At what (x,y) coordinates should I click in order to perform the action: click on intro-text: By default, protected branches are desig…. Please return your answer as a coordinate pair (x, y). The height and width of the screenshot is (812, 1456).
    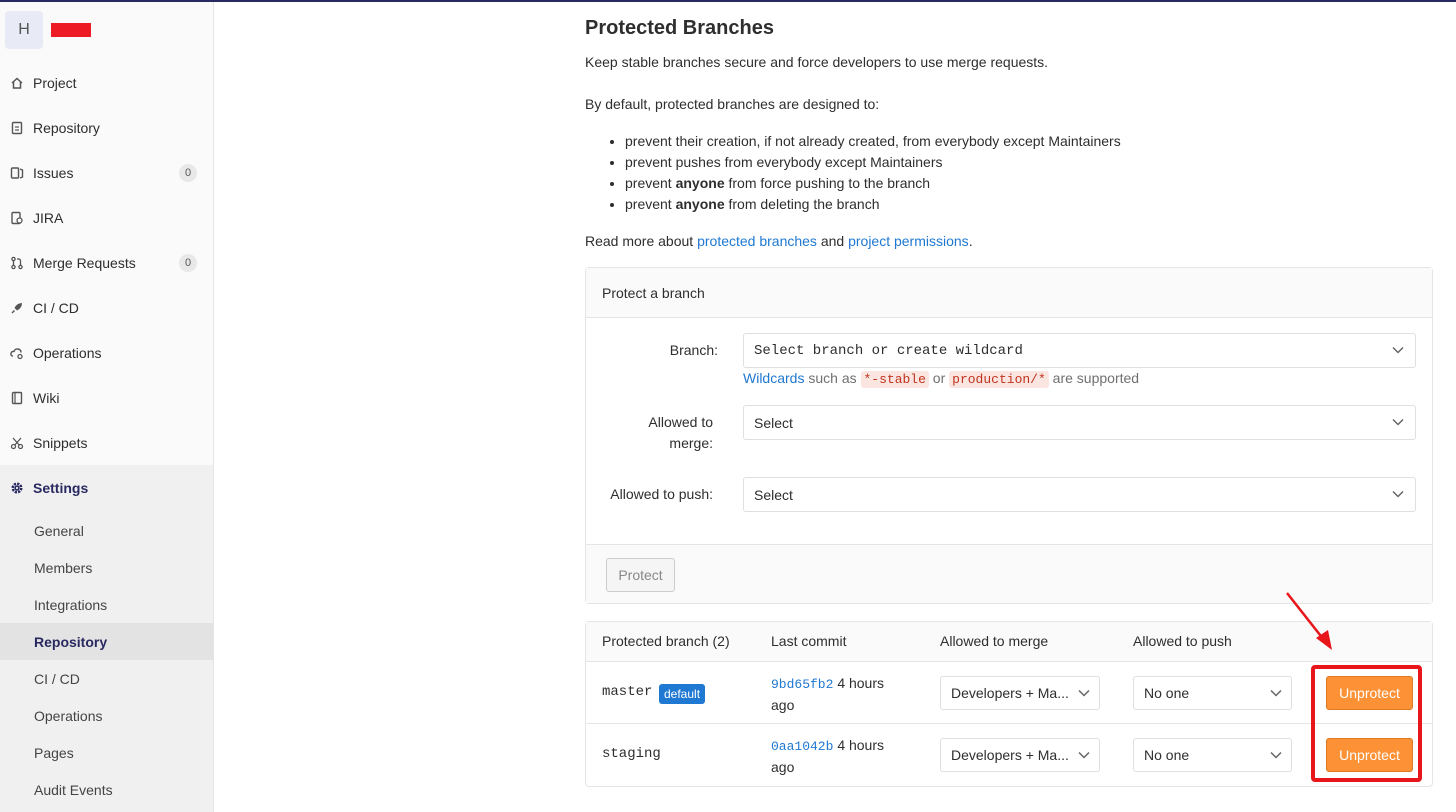
    Looking at the image, I should click on (732, 104).